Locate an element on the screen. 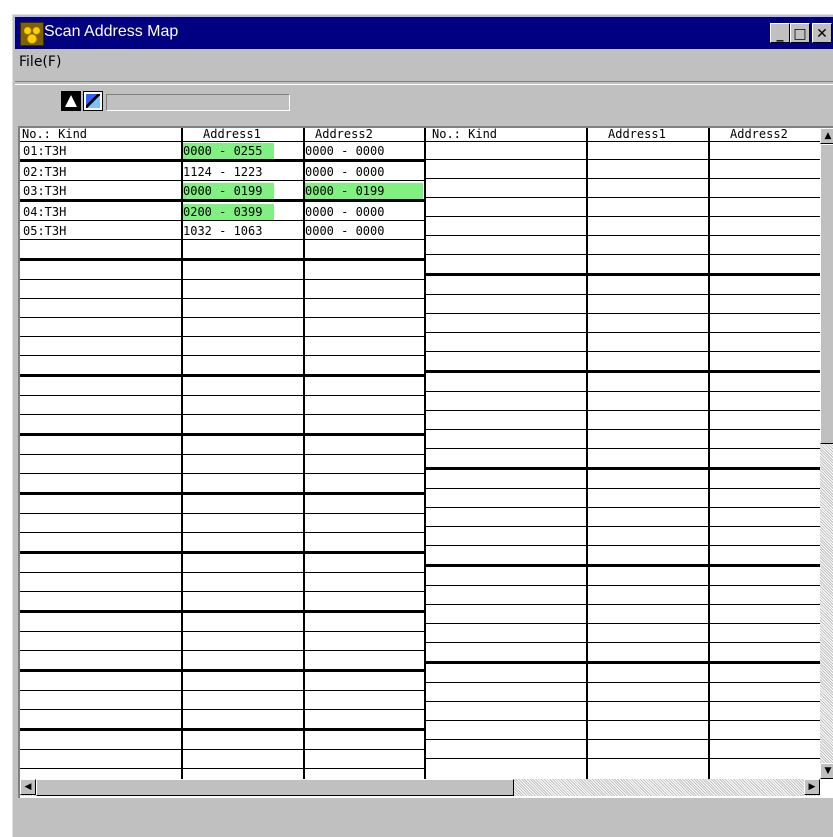 This screenshot has height=837, width=833. scroll-up-icon: ▲ is located at coordinates (826, 136).